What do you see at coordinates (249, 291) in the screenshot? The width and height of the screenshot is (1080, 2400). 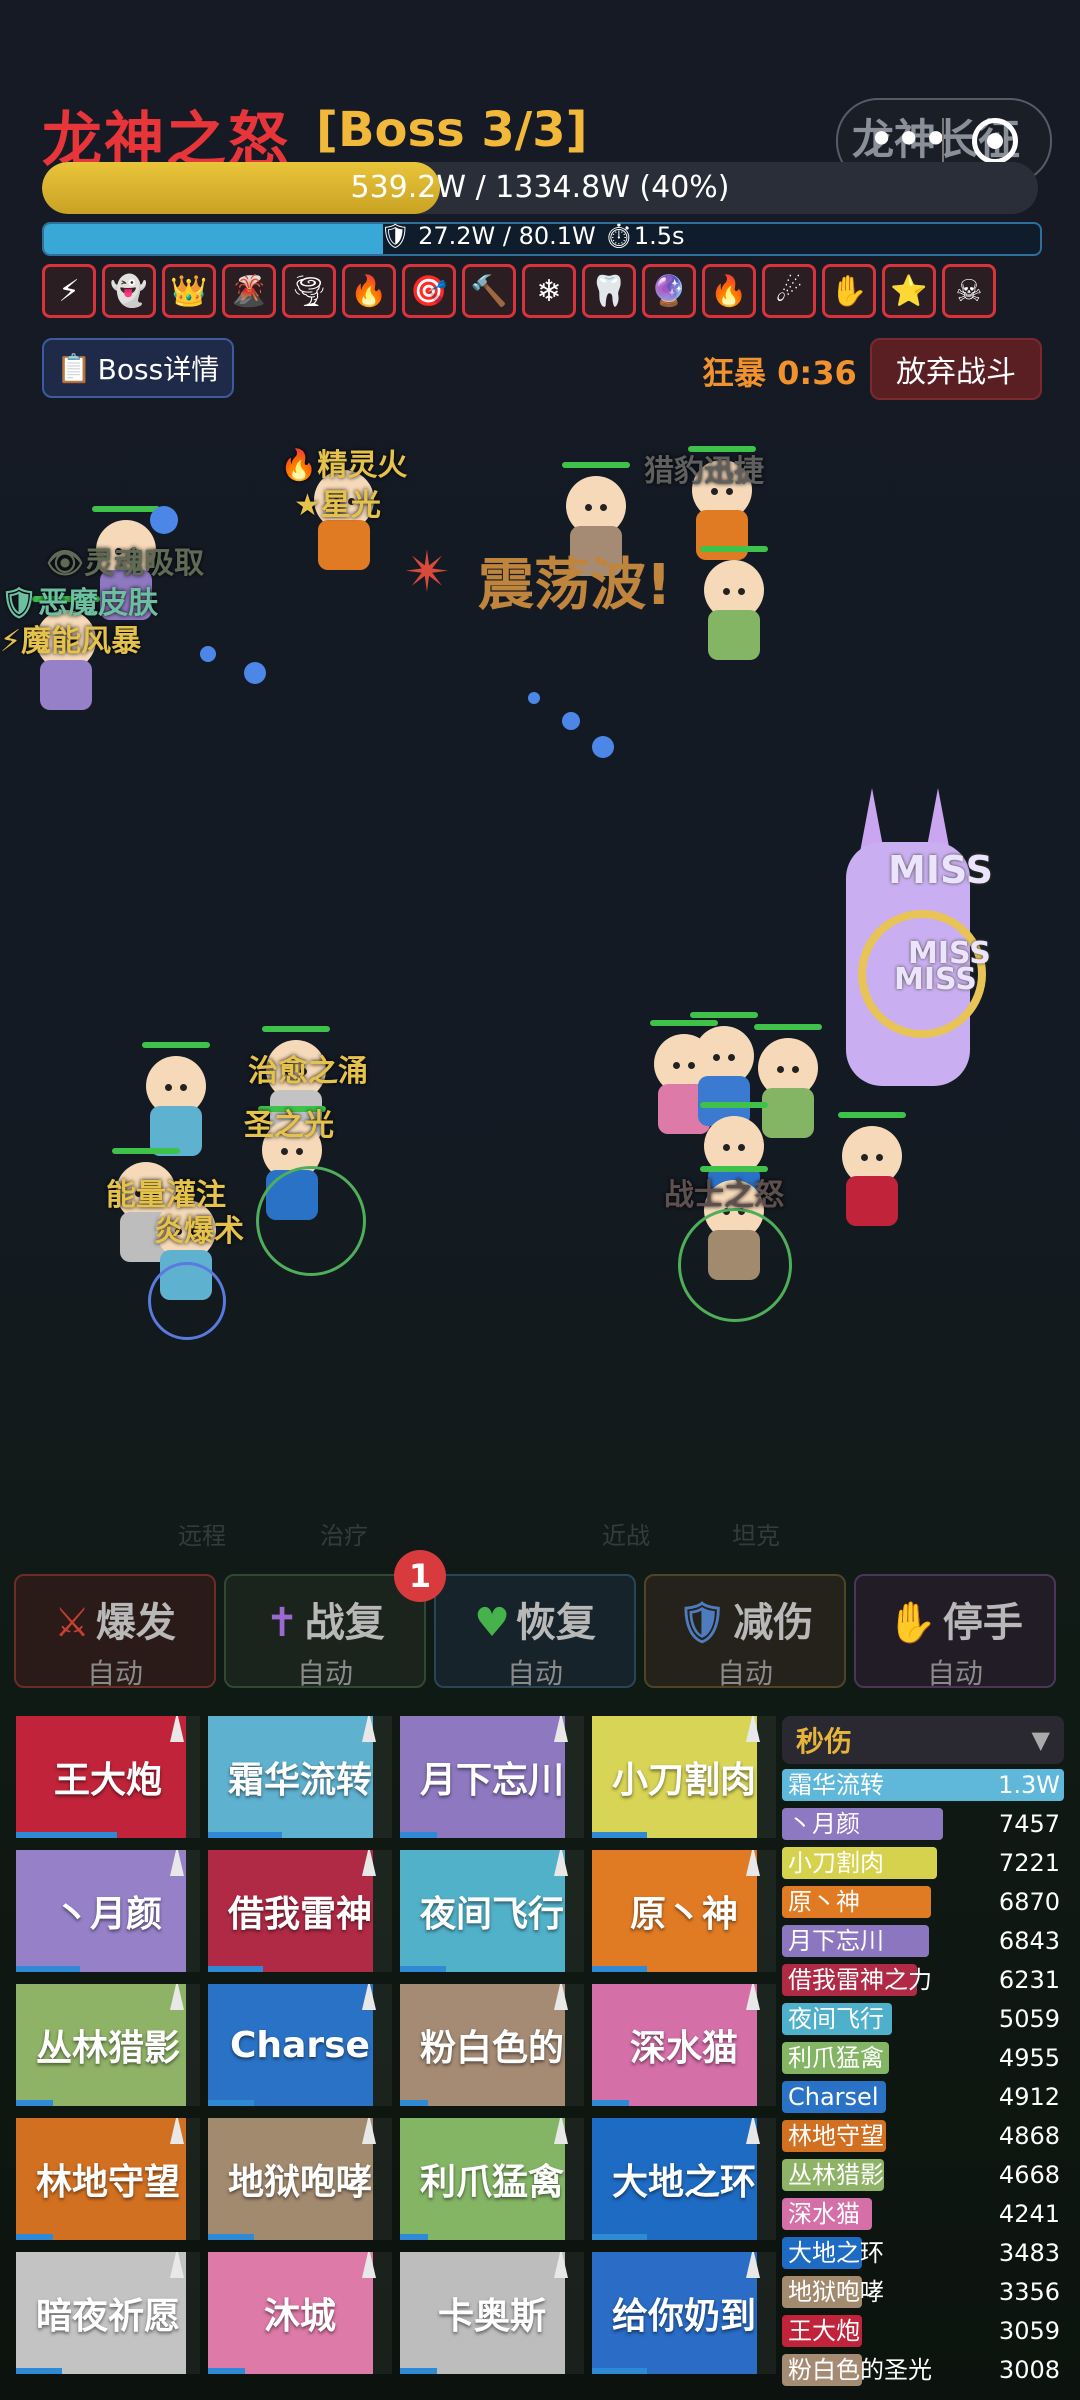 I see `boss-buff-icon: 🌋` at bounding box center [249, 291].